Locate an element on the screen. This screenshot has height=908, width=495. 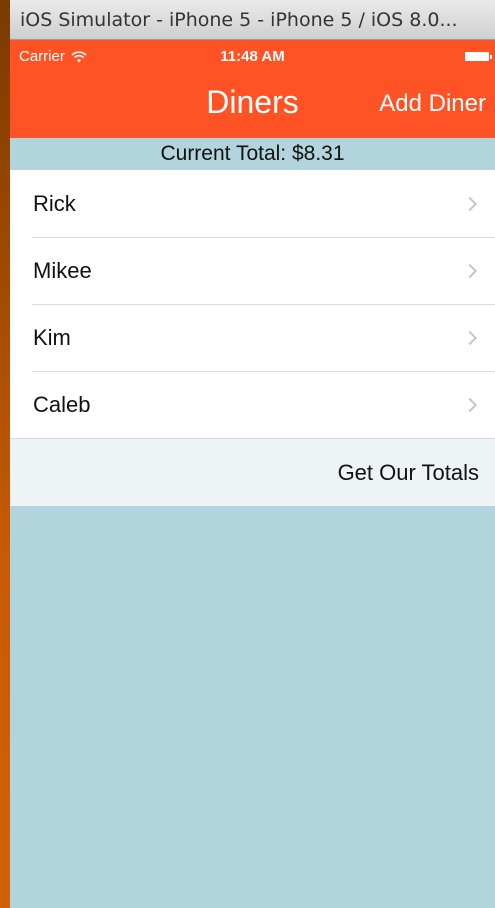
diner-name: Rick is located at coordinates (54, 203).